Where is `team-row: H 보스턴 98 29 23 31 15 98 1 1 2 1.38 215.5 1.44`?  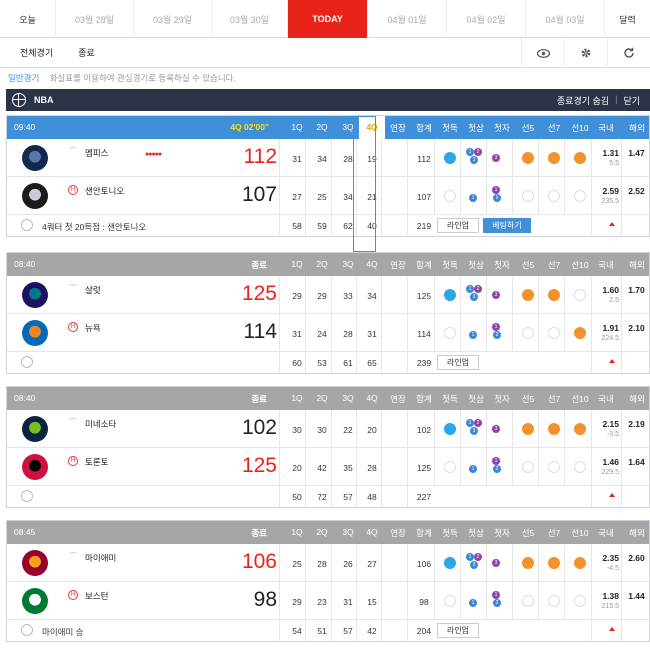
team-row: H 보스턴 98 29 23 31 15 98 1 1 2 1.38 215.5 1.44 is located at coordinates (328, 601).